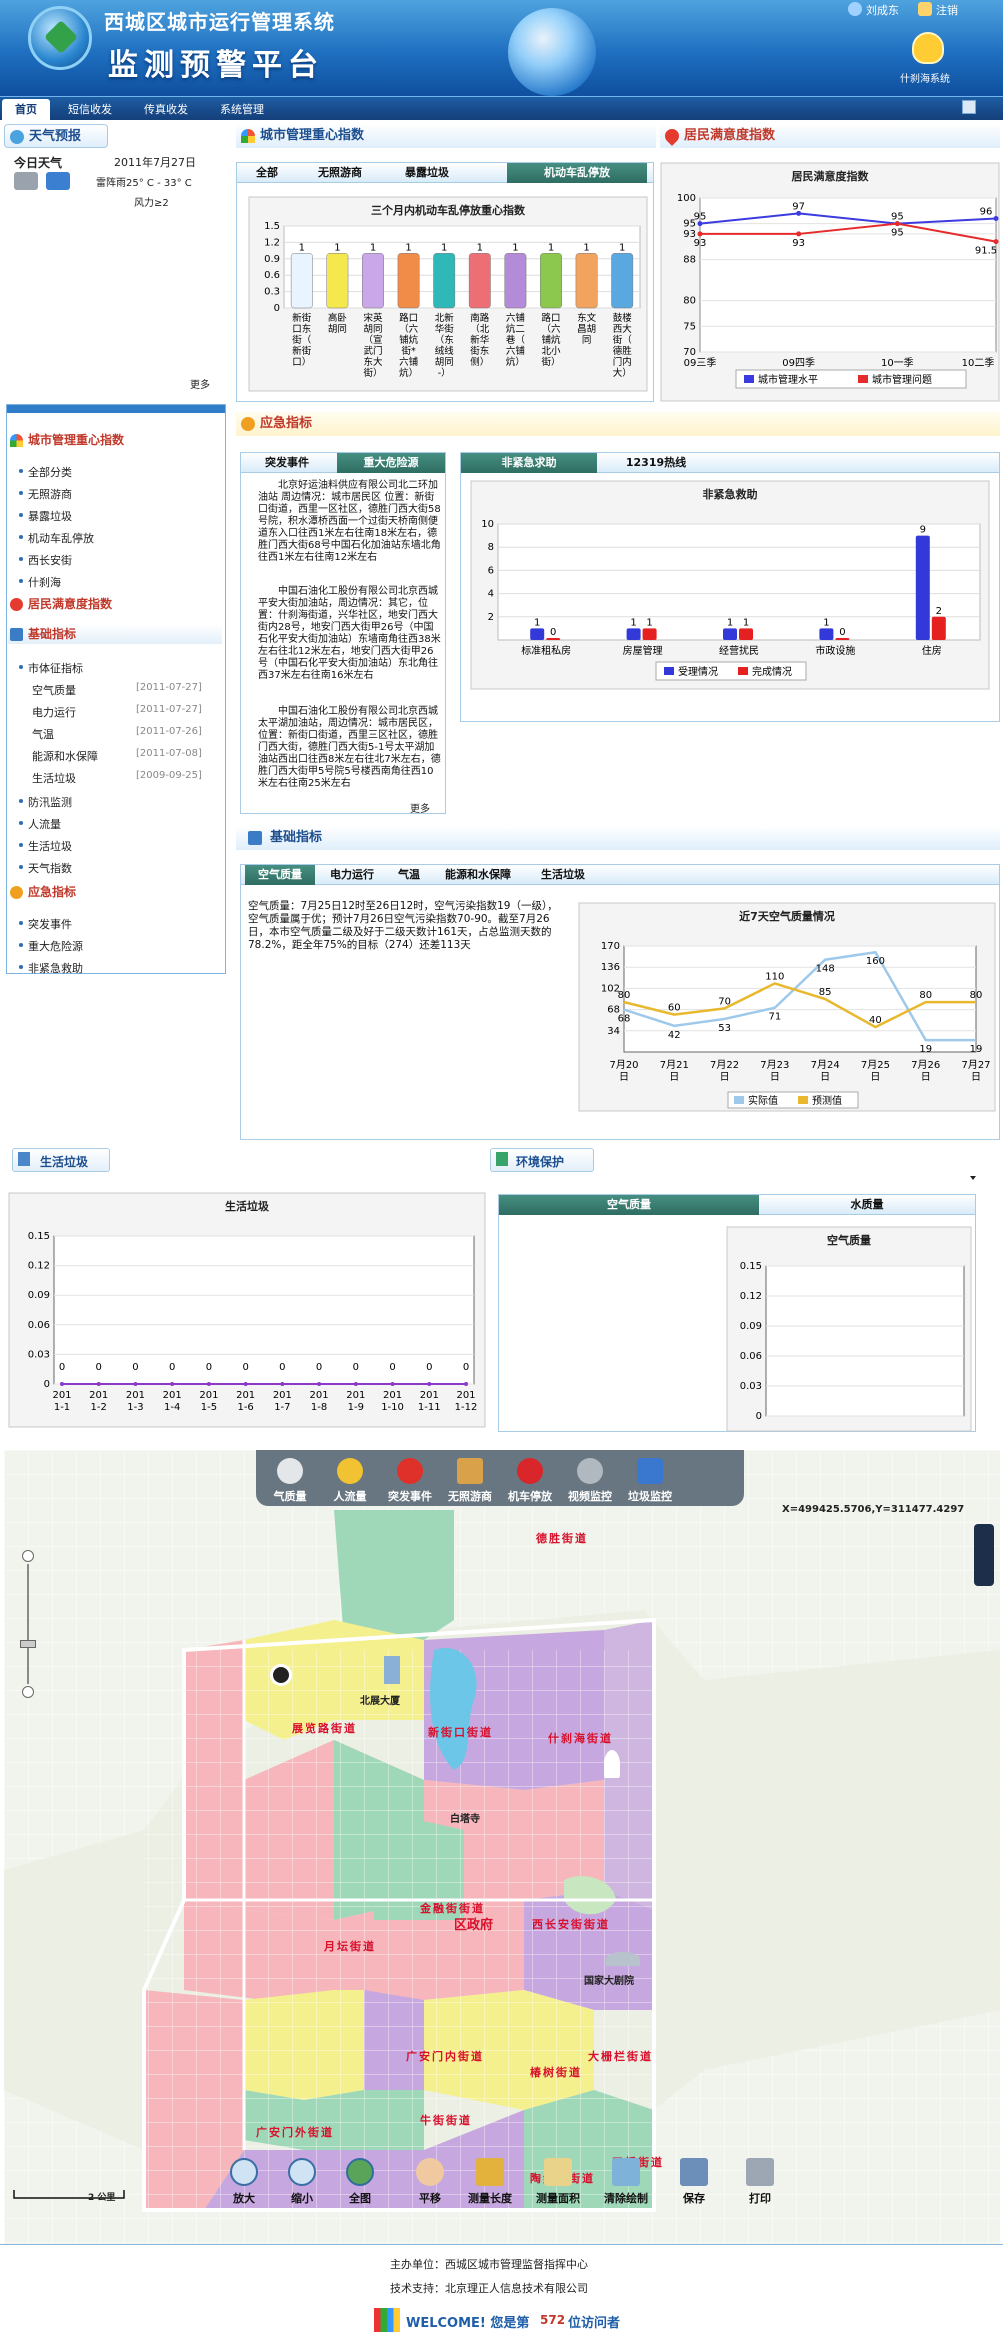  I want to click on tab-env-water: 水质量, so click(867, 1205).